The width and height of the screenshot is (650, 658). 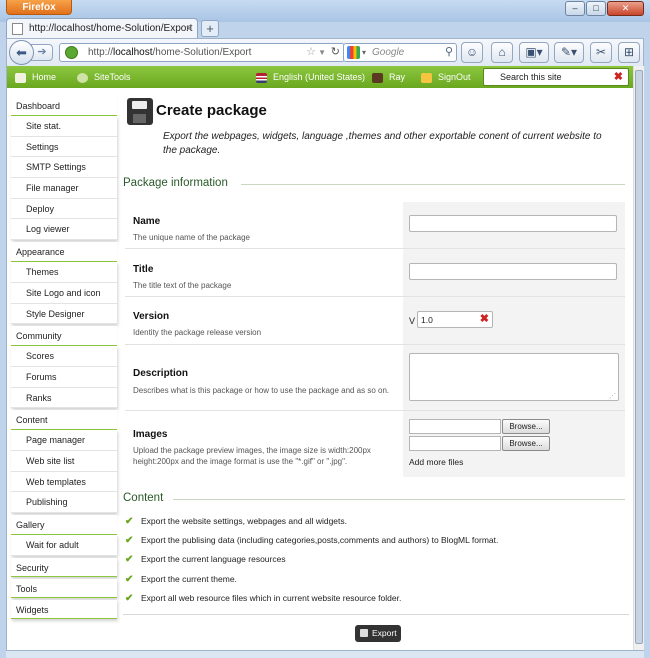 I want to click on clear-version-icon: ✖, so click(x=484, y=318).